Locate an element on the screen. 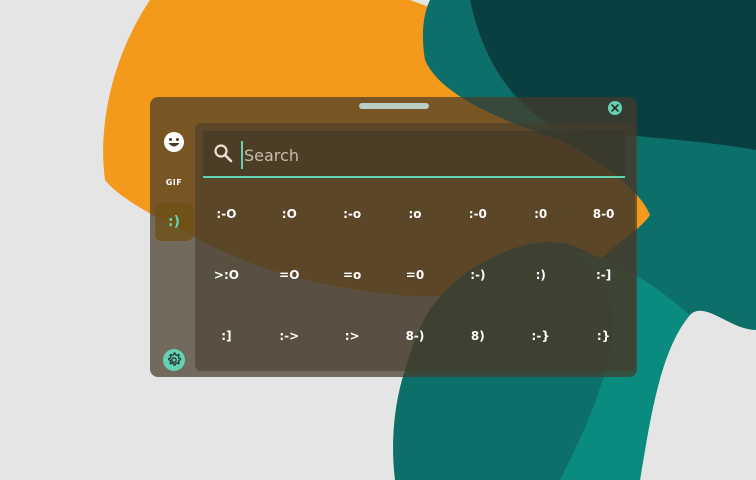 Image resolution: width=756 pixels, height=480 pixels. search-input is located at coordinates (428, 155).